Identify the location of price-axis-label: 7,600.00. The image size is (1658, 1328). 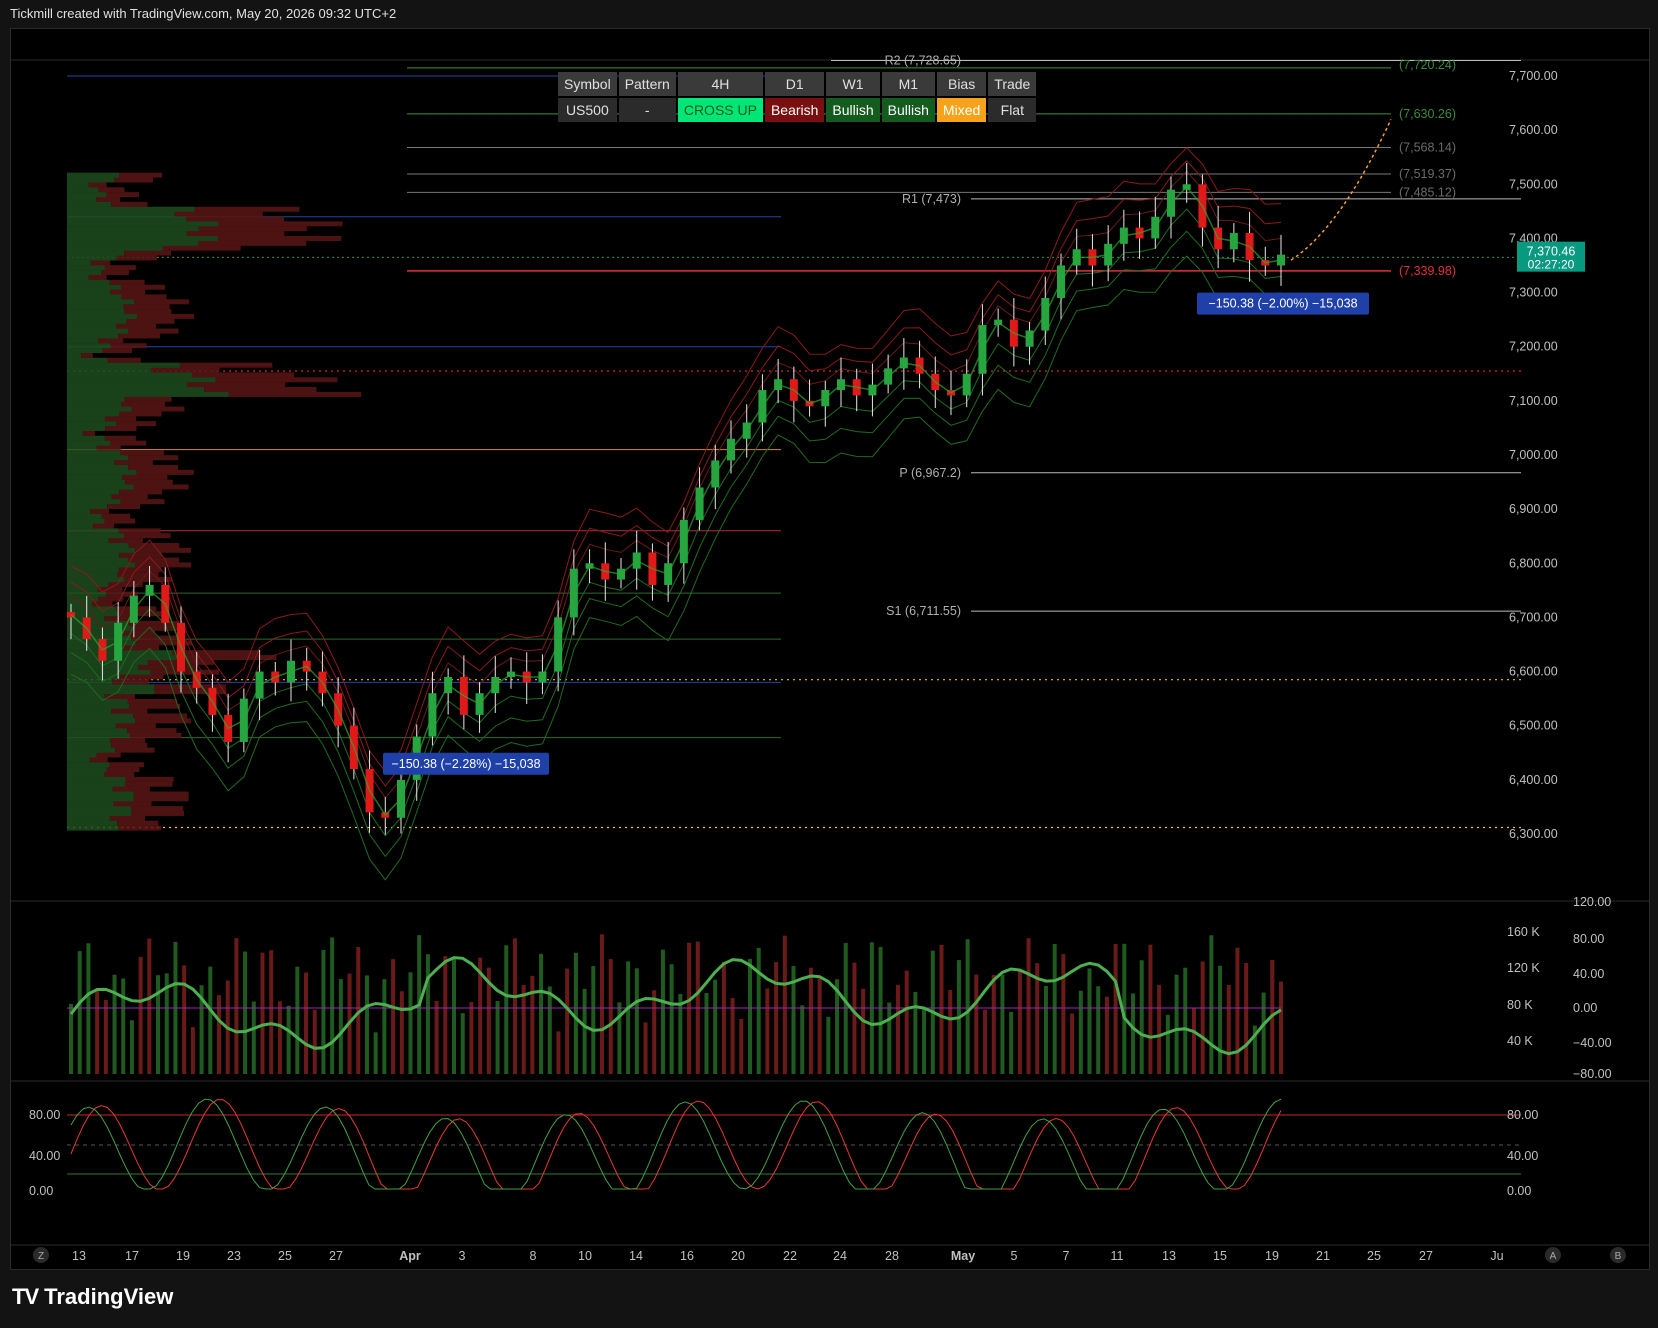
(1533, 130).